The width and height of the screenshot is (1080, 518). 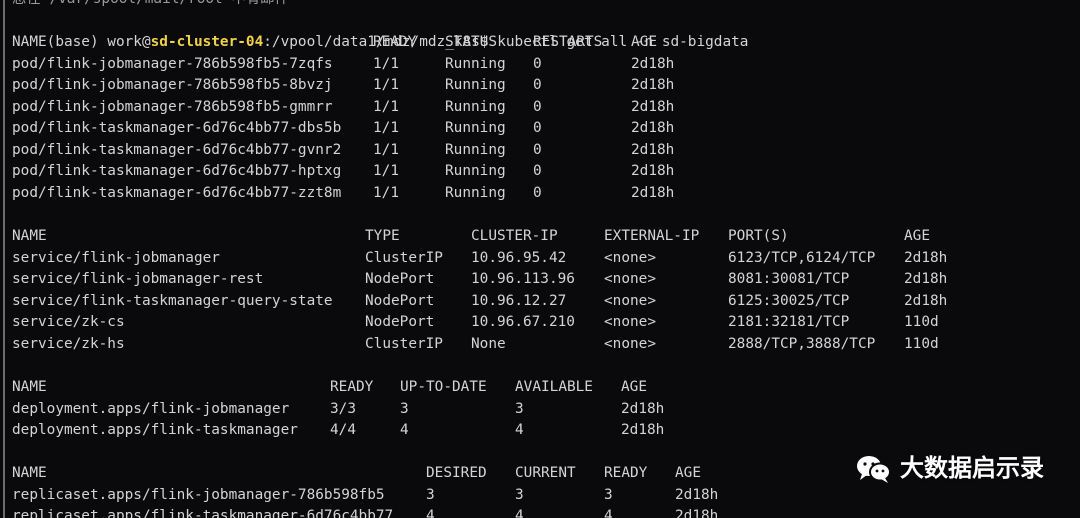 I want to click on table-cell: service/flink-jobmanager-rest, so click(x=138, y=279).